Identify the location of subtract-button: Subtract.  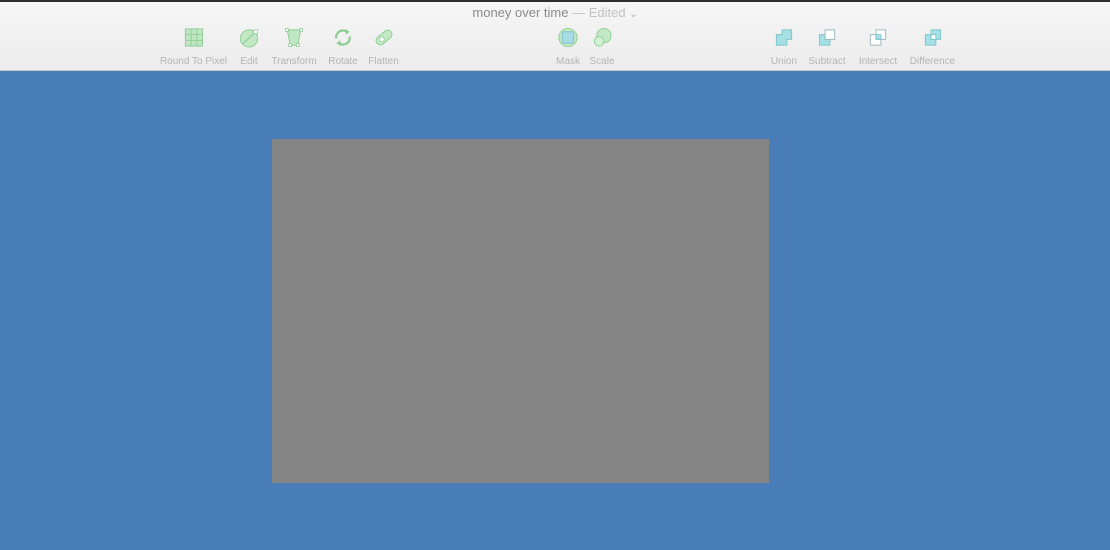
(827, 47).